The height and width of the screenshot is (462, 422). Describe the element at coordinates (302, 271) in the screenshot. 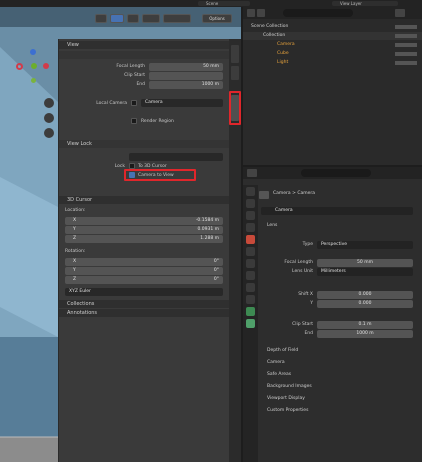

I see `lens-unit-label: Lens Unit` at that location.